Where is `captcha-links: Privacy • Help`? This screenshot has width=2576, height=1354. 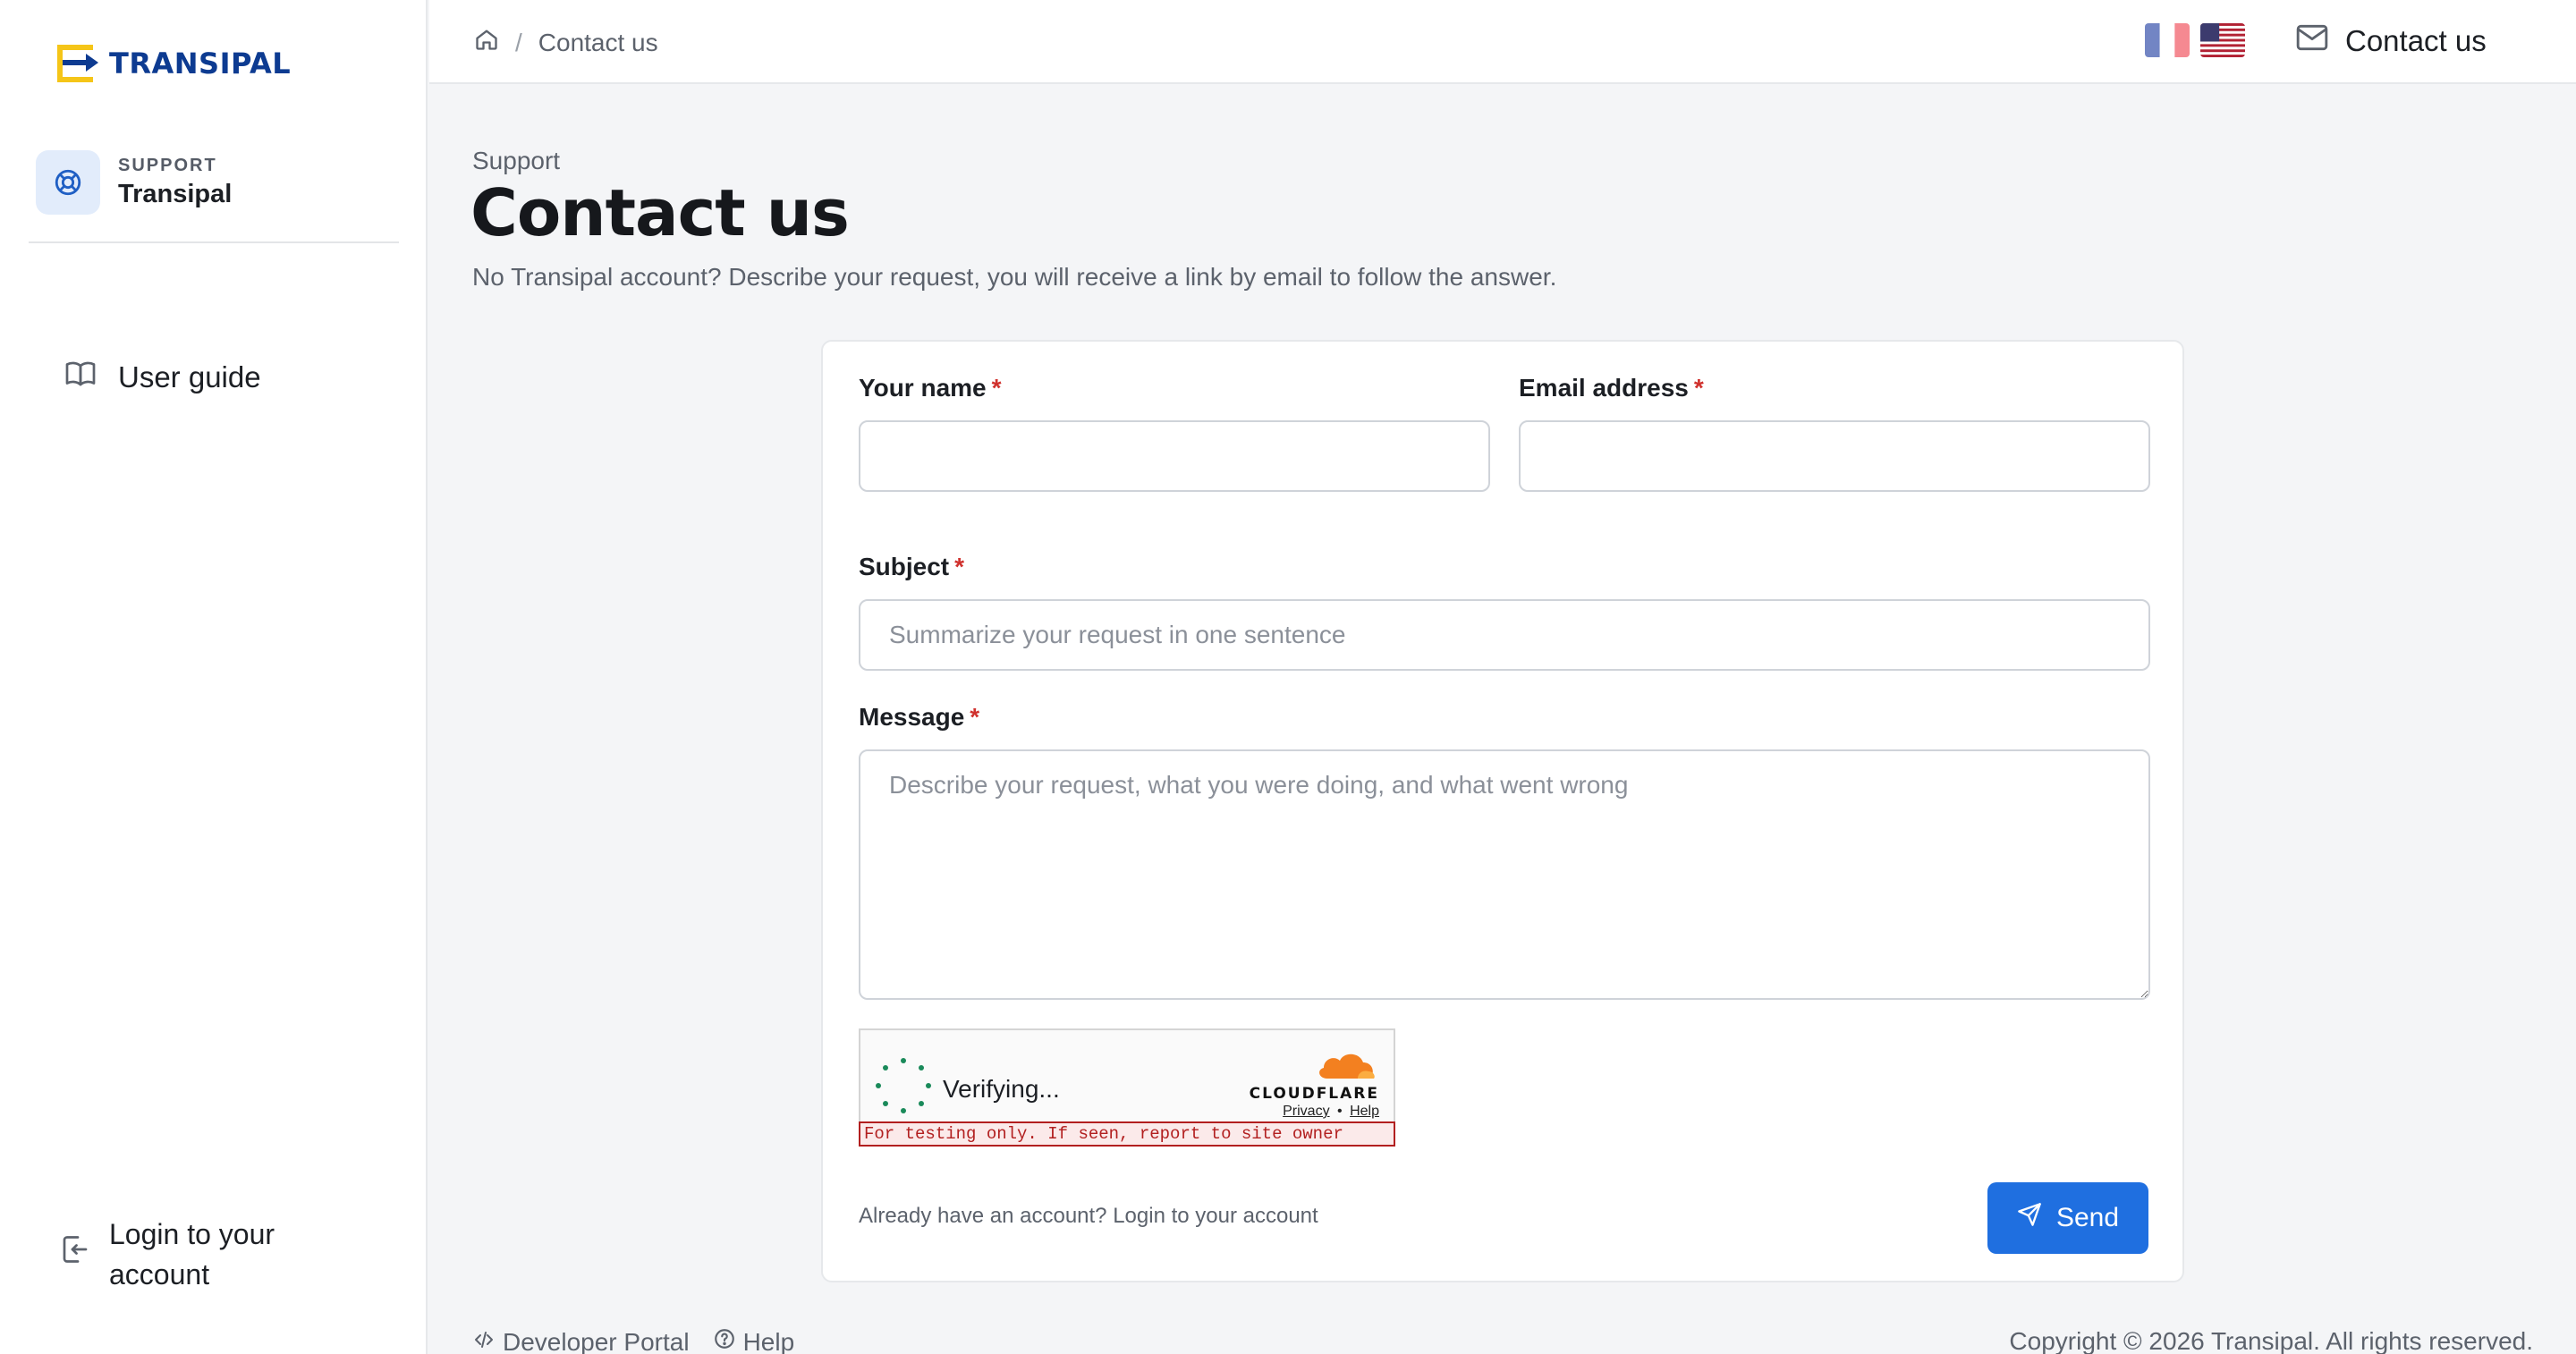 captcha-links: Privacy • Help is located at coordinates (1331, 1112).